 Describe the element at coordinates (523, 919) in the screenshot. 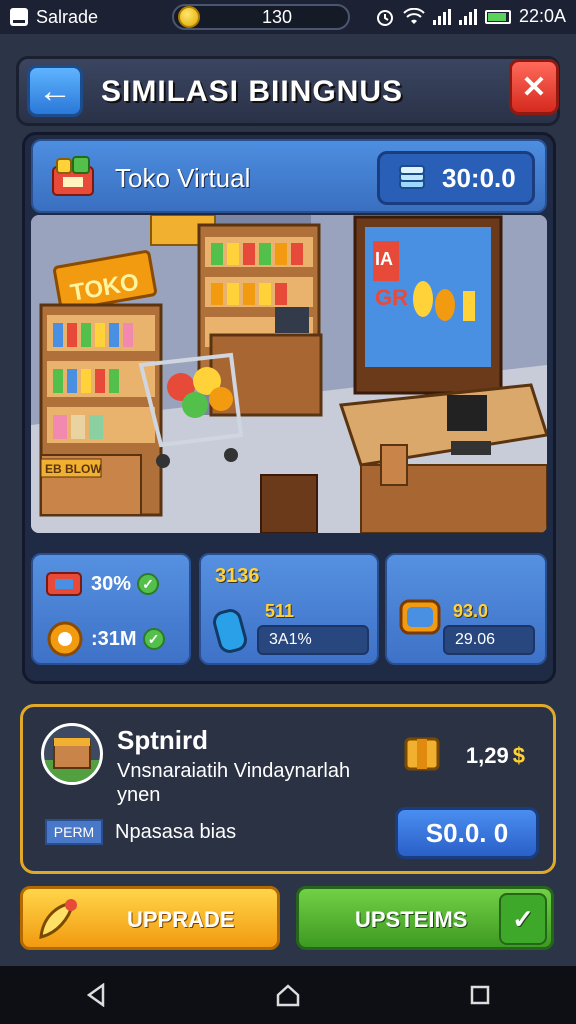

I see `confirm-check-icon: ✓` at that location.